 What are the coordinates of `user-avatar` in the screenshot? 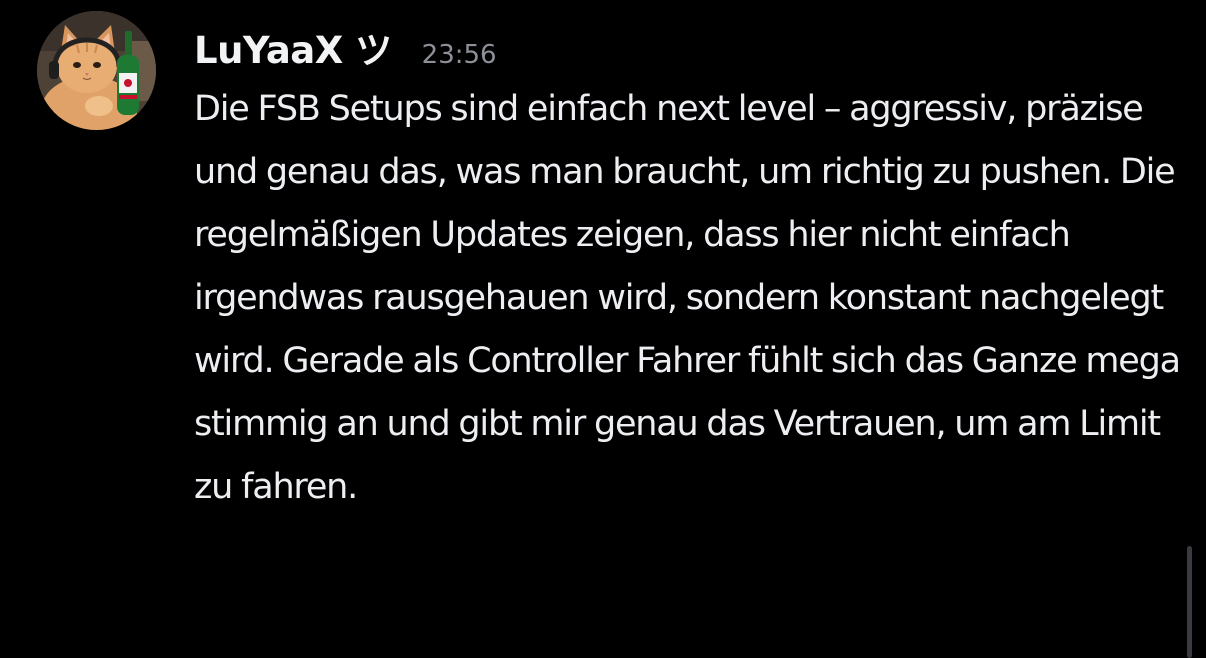 It's located at (96, 70).